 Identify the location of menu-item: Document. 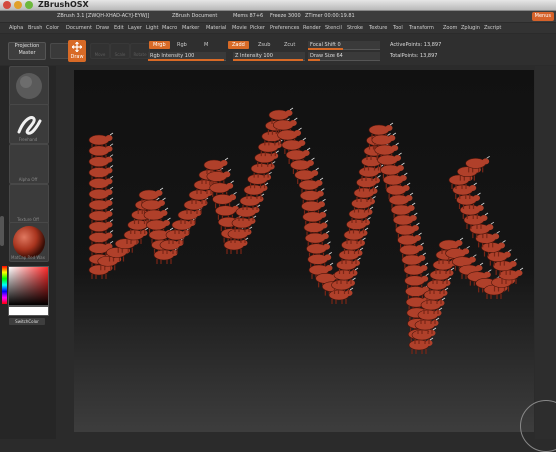
(79, 28).